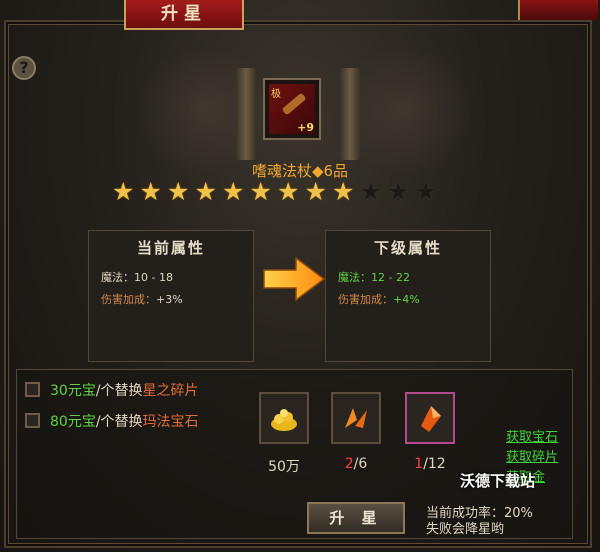 The width and height of the screenshot is (600, 552). What do you see at coordinates (246, 114) in the screenshot?
I see `pedestal-pillar-left` at bounding box center [246, 114].